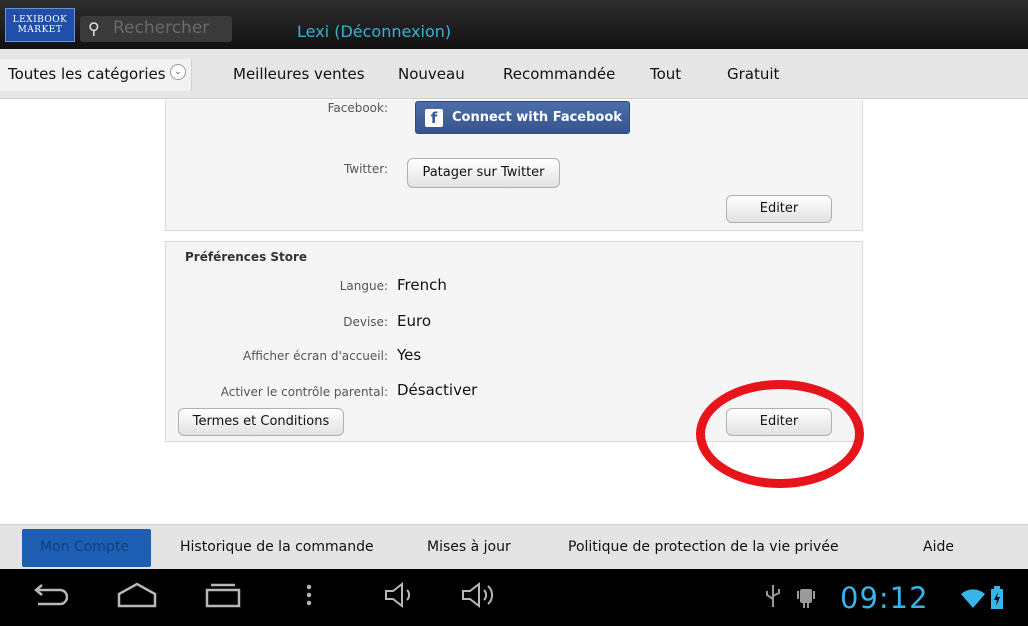  Describe the element at coordinates (483, 173) in the screenshot. I see `share-twitter-button: Patager sur Twitter` at that location.